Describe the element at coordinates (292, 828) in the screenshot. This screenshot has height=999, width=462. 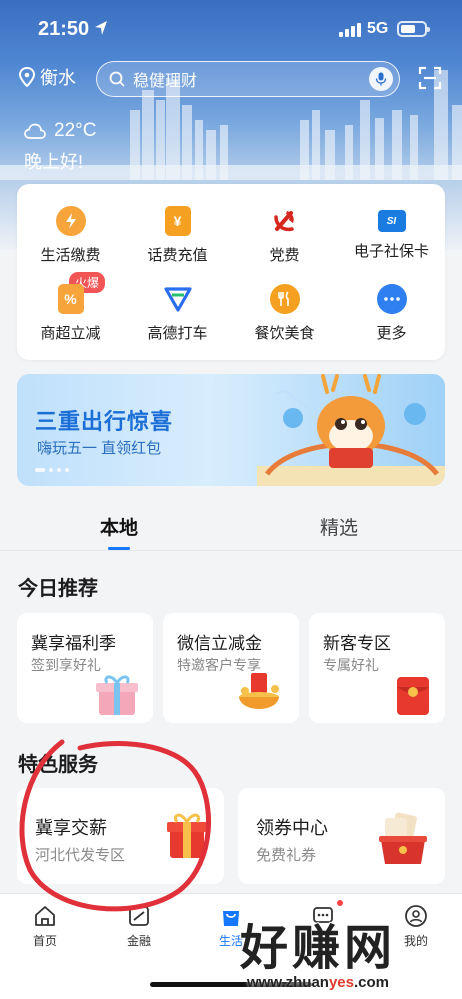
I see `card-title: 领券中心` at that location.